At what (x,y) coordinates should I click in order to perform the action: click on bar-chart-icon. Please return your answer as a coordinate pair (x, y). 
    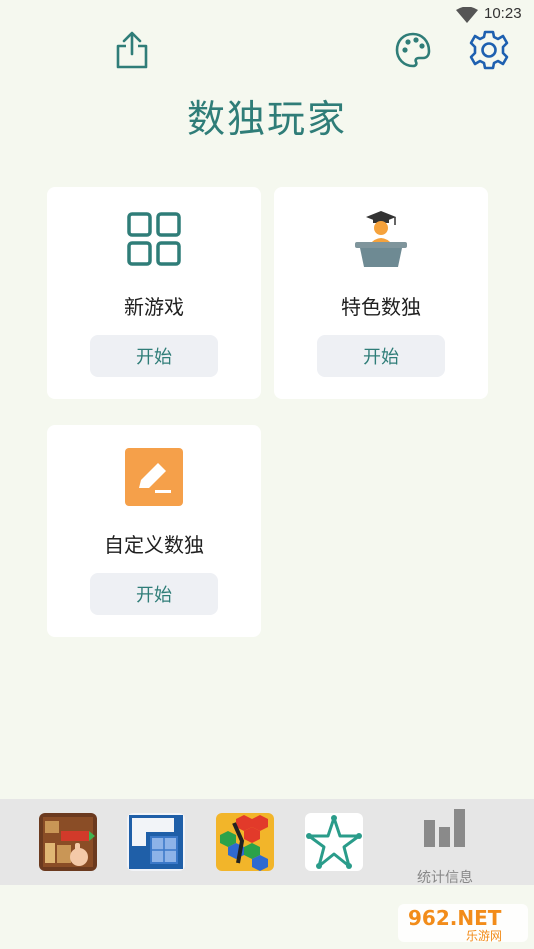
    Looking at the image, I should click on (444, 828).